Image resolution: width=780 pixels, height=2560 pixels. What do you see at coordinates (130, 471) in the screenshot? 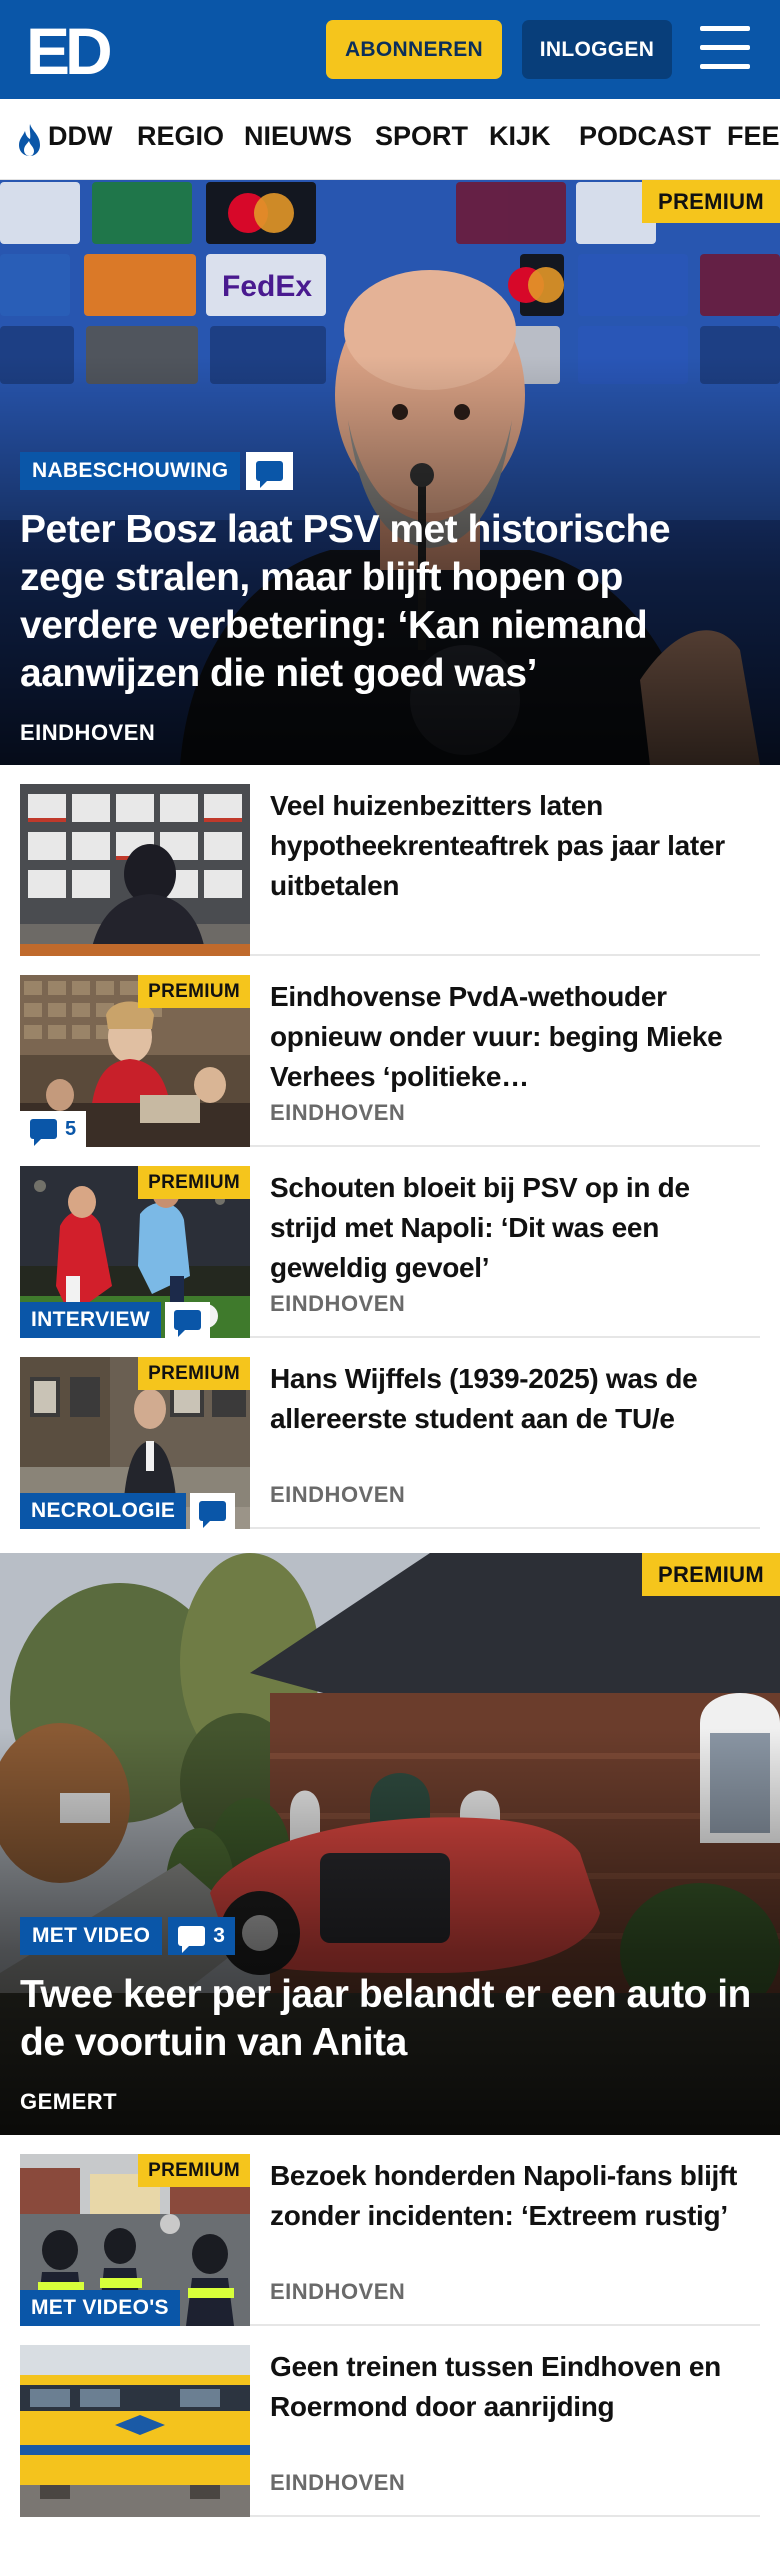
I see `category-tag: NABESCHOUWING` at bounding box center [130, 471].